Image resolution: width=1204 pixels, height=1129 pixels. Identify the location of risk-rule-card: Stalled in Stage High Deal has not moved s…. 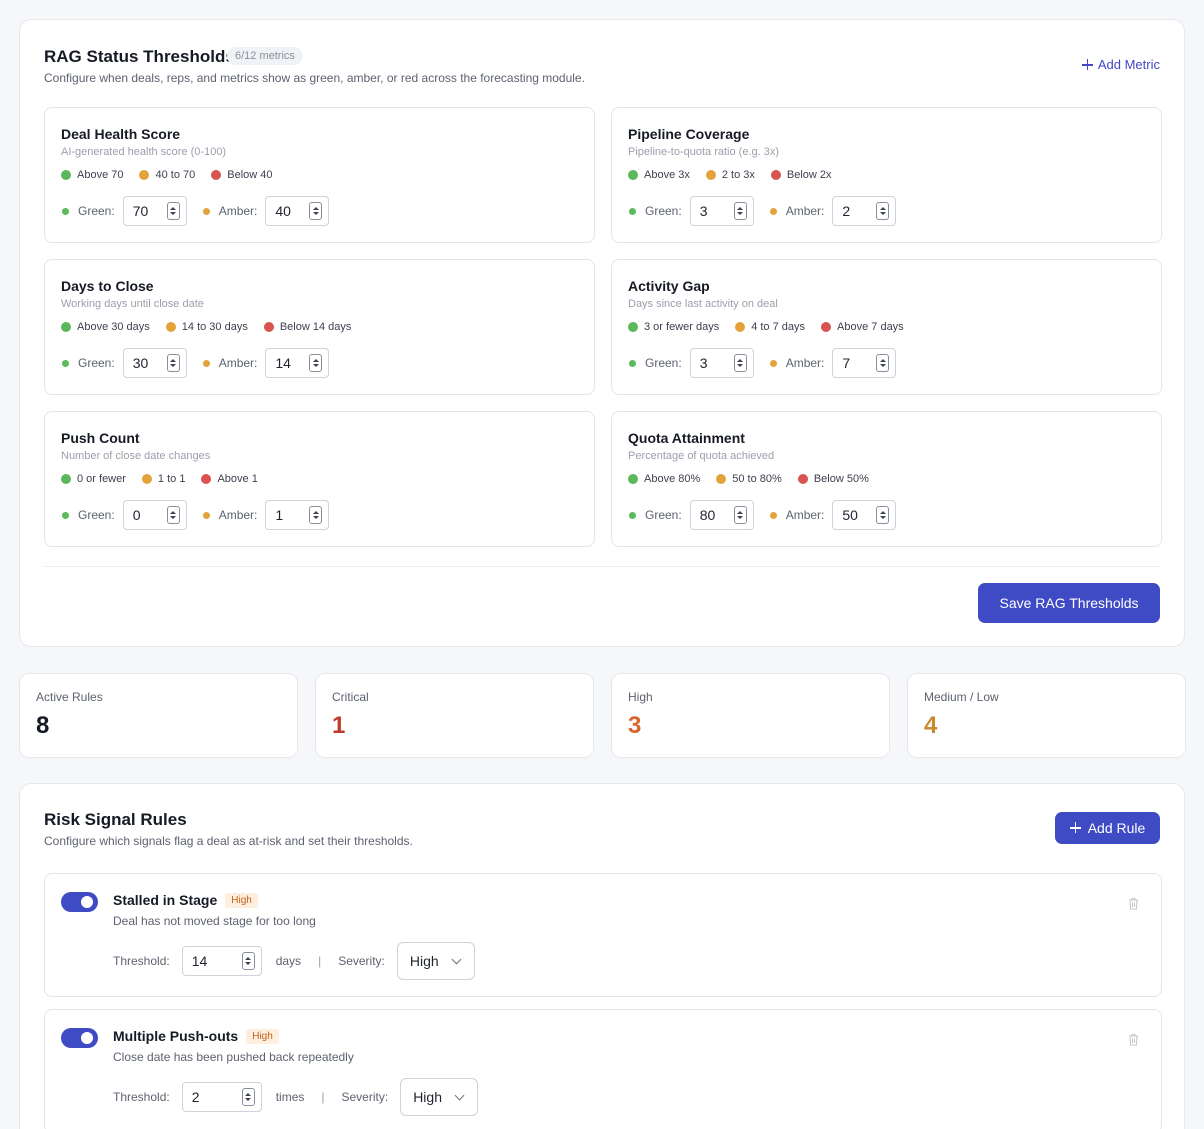
(603, 935).